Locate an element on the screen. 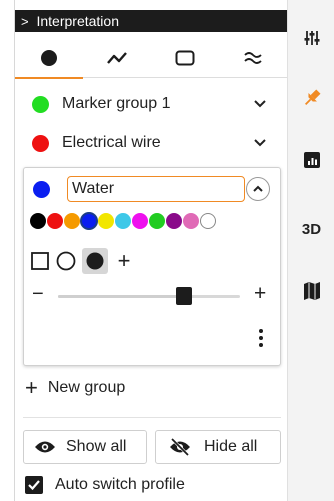 This screenshot has width=334, height=501. square-shape-option is located at coordinates (40, 261).